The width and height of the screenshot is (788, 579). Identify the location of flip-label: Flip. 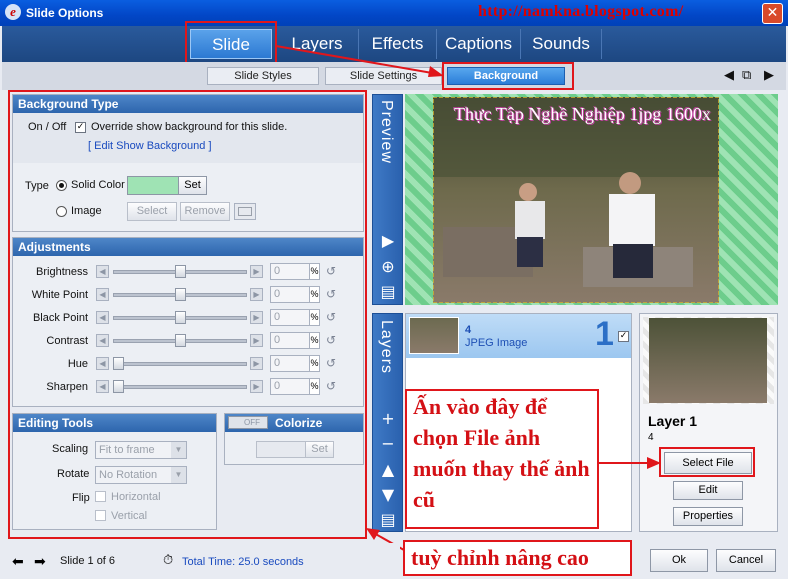
(81, 498).